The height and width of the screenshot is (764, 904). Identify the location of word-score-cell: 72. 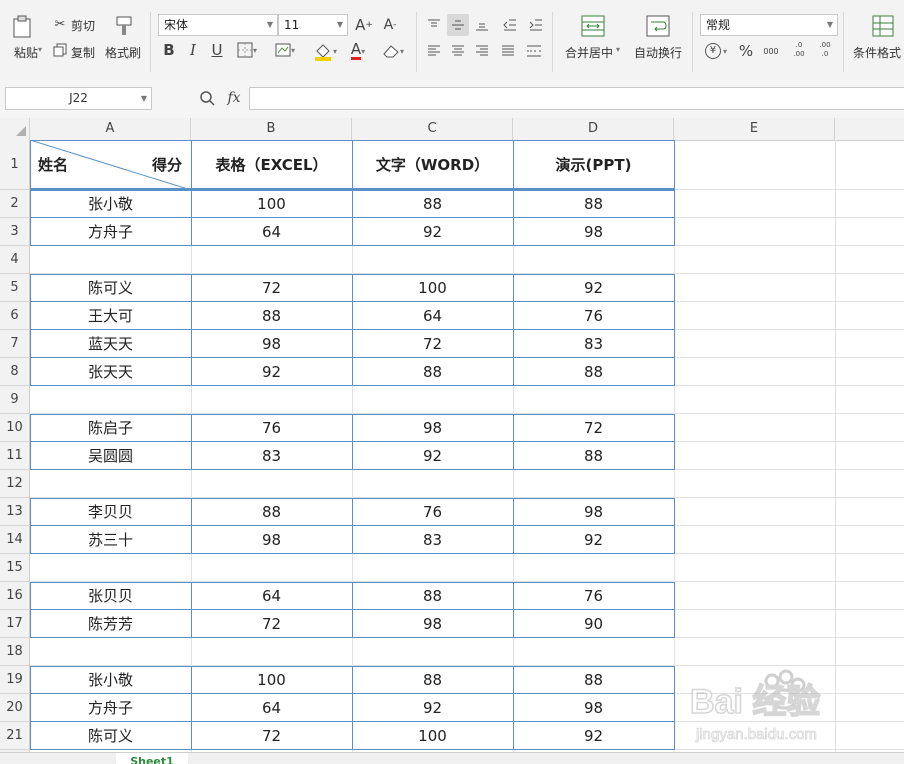
(432, 344).